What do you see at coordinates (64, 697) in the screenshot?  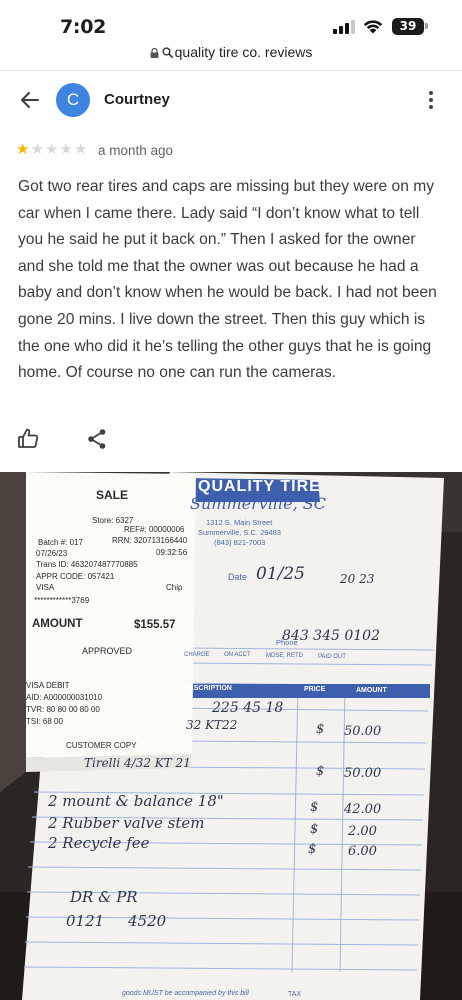 I see `receipt-aid: AID: A000000031010` at bounding box center [64, 697].